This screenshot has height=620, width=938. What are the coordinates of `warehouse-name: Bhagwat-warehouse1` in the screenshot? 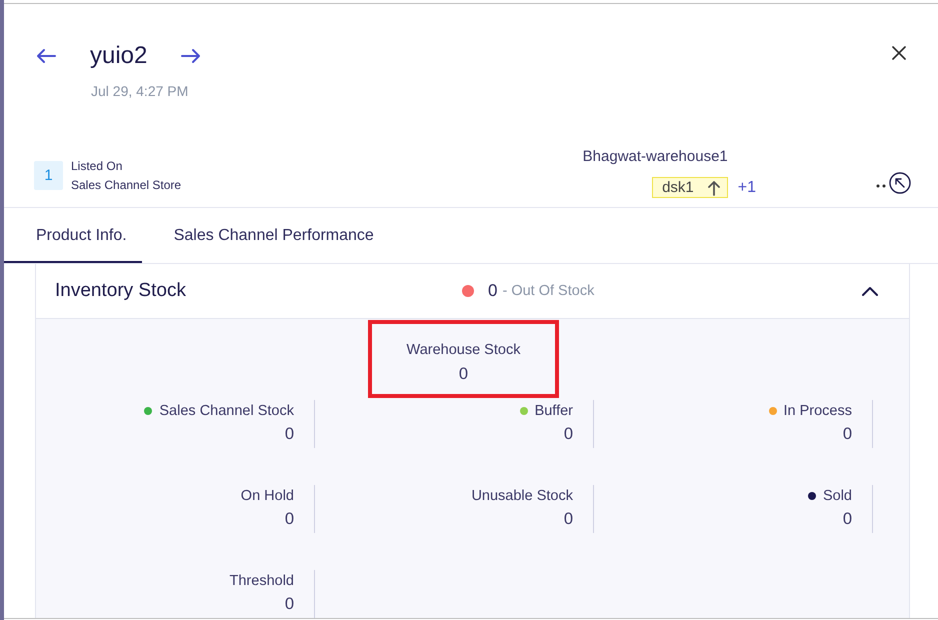 It's located at (655, 157).